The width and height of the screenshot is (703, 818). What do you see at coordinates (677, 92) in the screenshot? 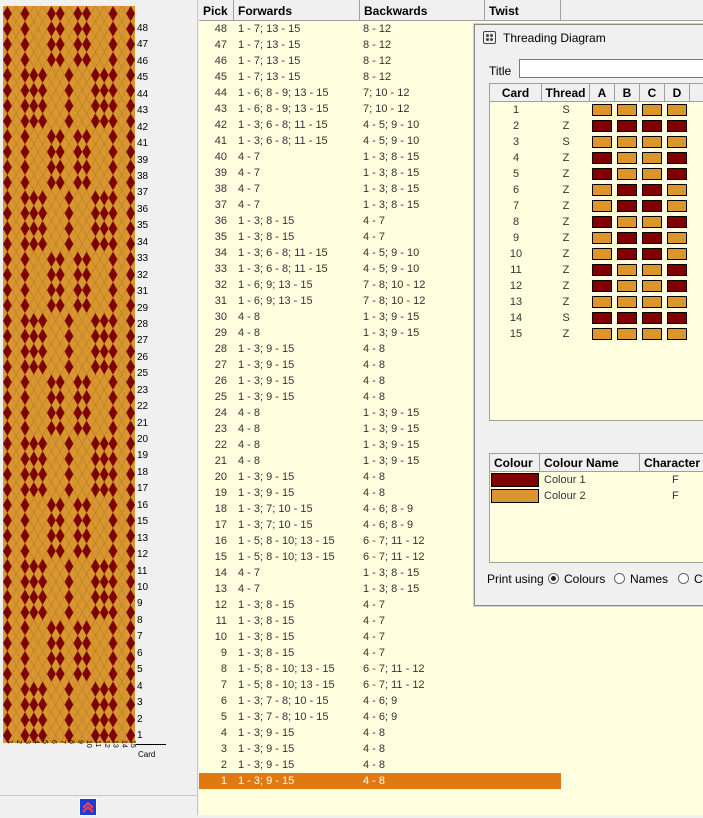
I see `header-hole-d: D` at bounding box center [677, 92].